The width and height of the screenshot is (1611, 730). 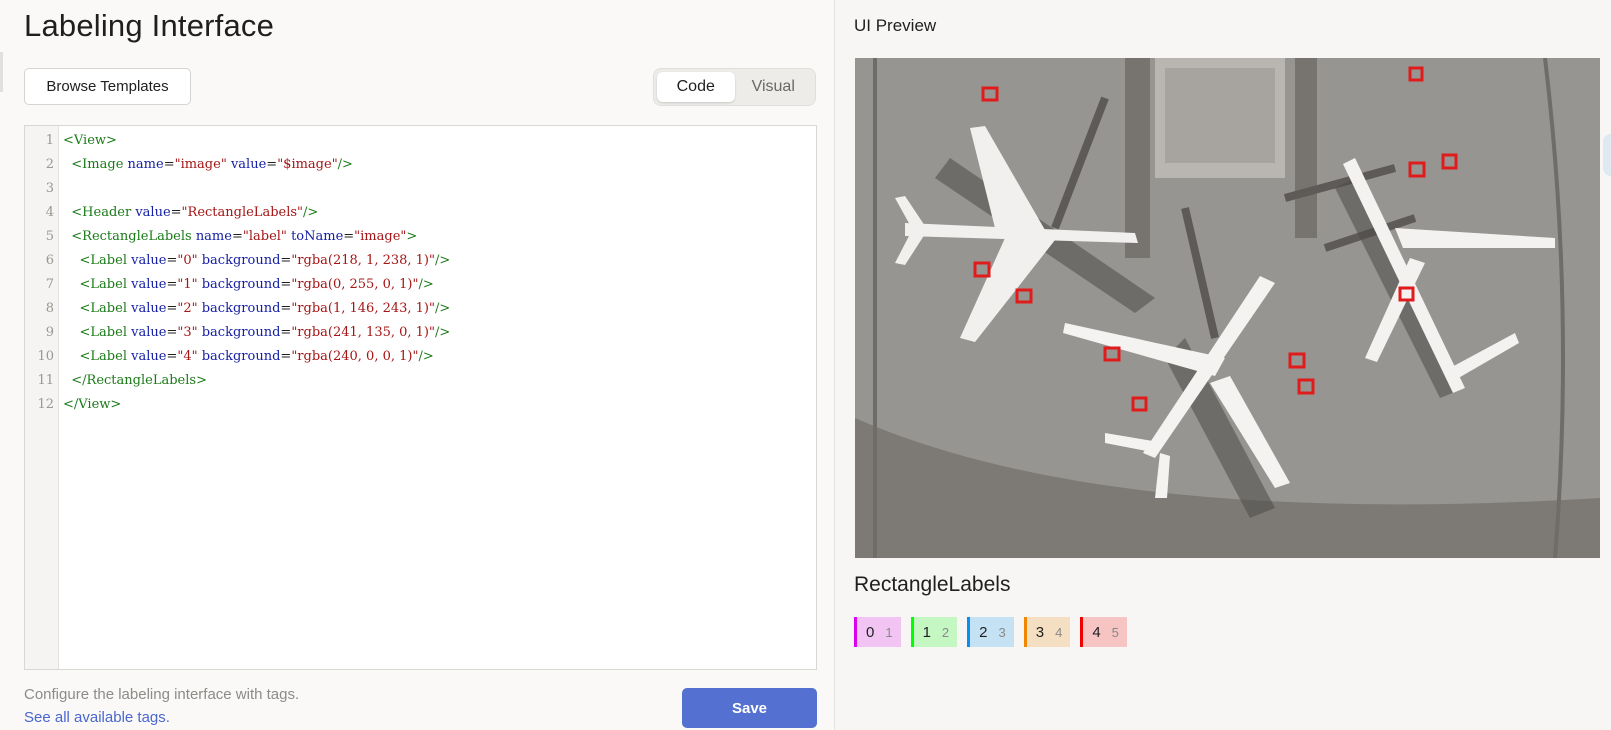 I want to click on preview-title: UI Preview, so click(x=895, y=25).